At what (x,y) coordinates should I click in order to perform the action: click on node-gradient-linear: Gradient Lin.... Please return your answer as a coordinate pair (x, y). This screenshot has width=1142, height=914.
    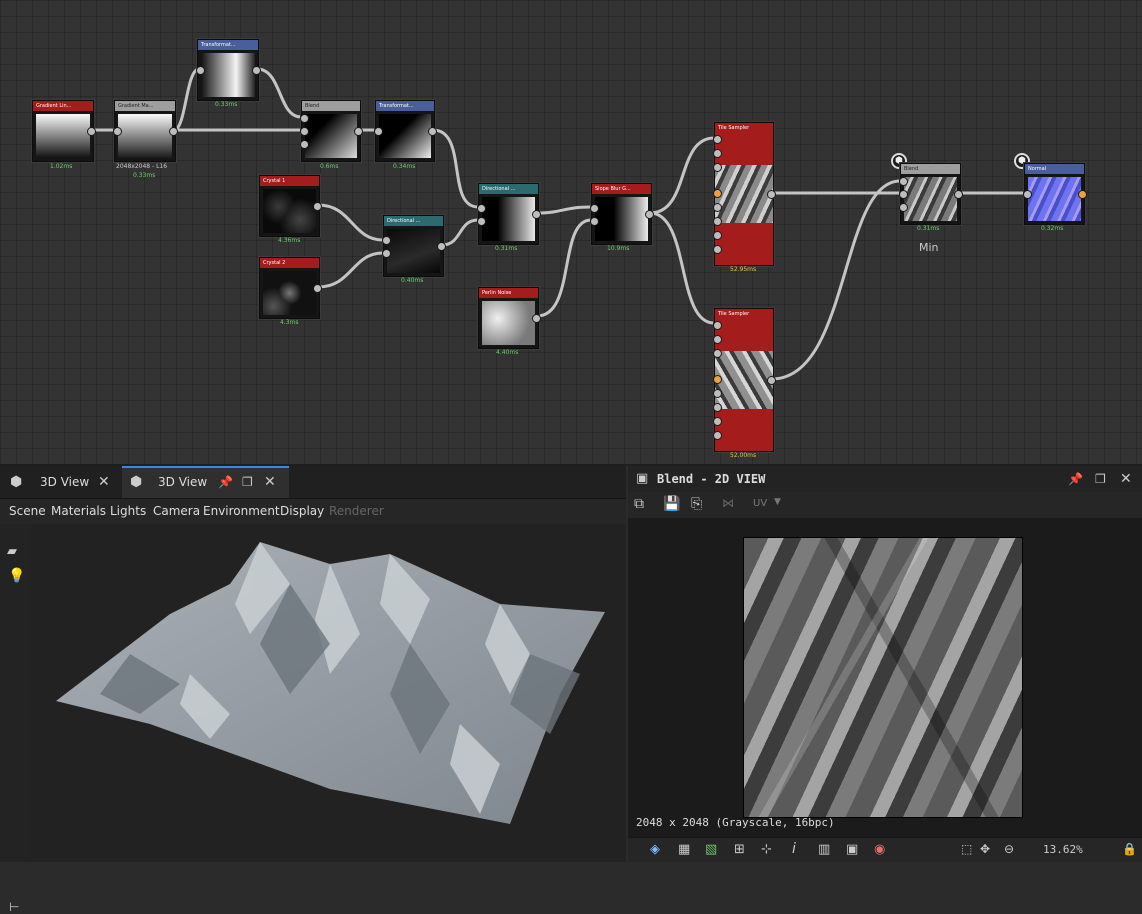
    Looking at the image, I should click on (64, 131).